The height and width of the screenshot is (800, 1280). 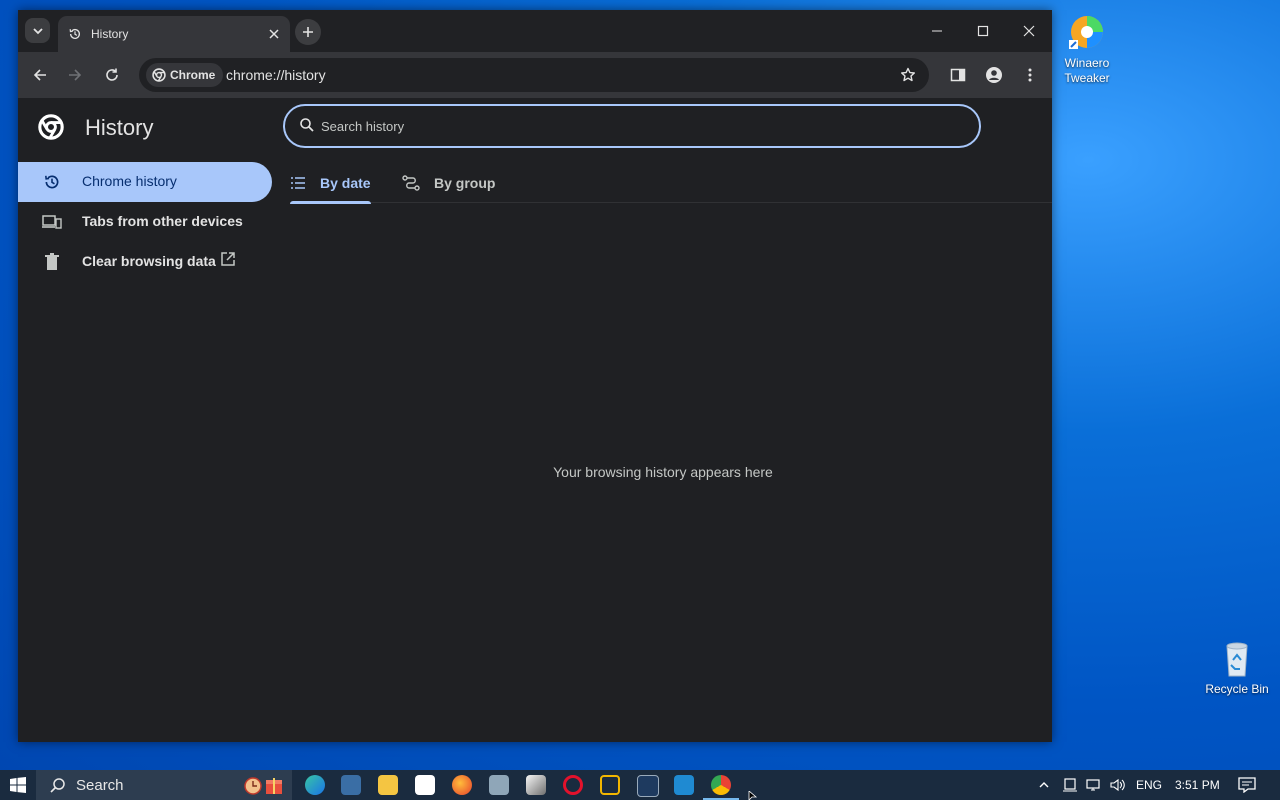 What do you see at coordinates (671, 184) in the screenshot?
I see `view-tabs: By date By group` at bounding box center [671, 184].